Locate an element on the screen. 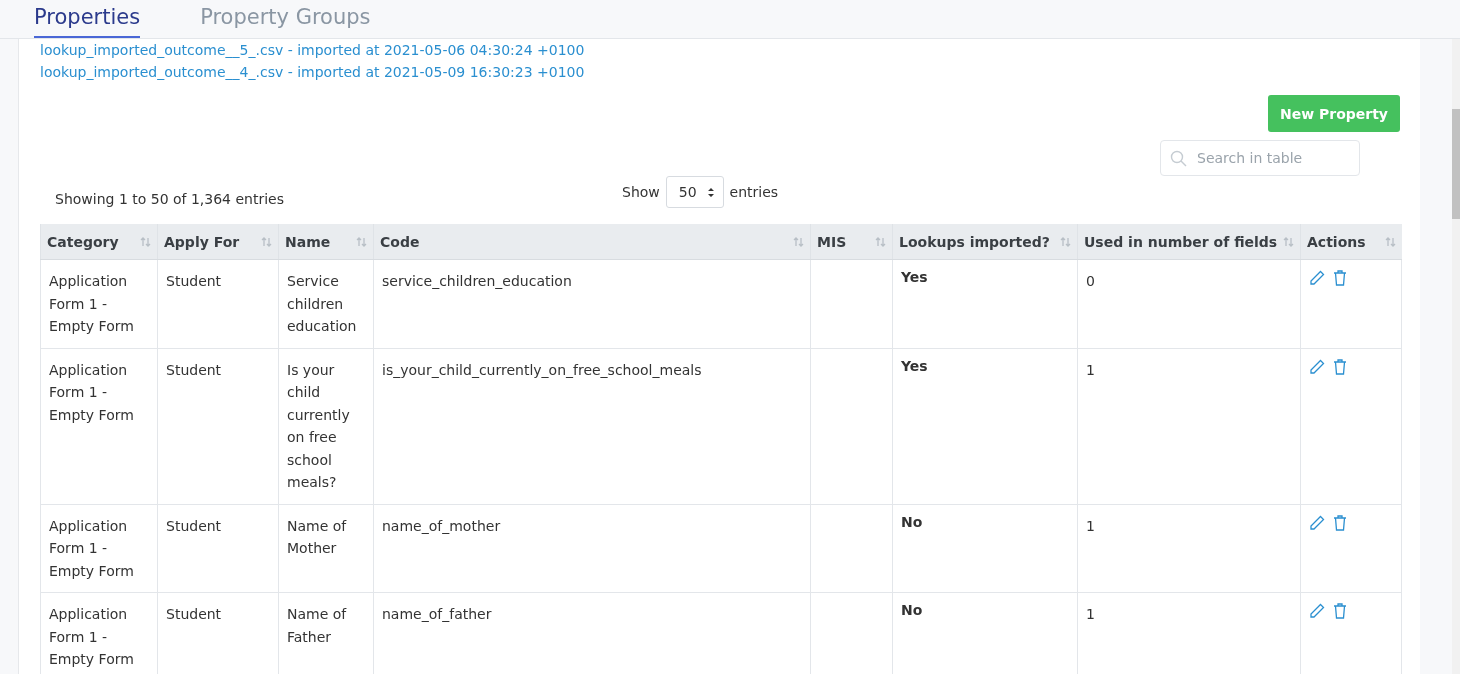  column-header: Actions is located at coordinates (1351, 242).